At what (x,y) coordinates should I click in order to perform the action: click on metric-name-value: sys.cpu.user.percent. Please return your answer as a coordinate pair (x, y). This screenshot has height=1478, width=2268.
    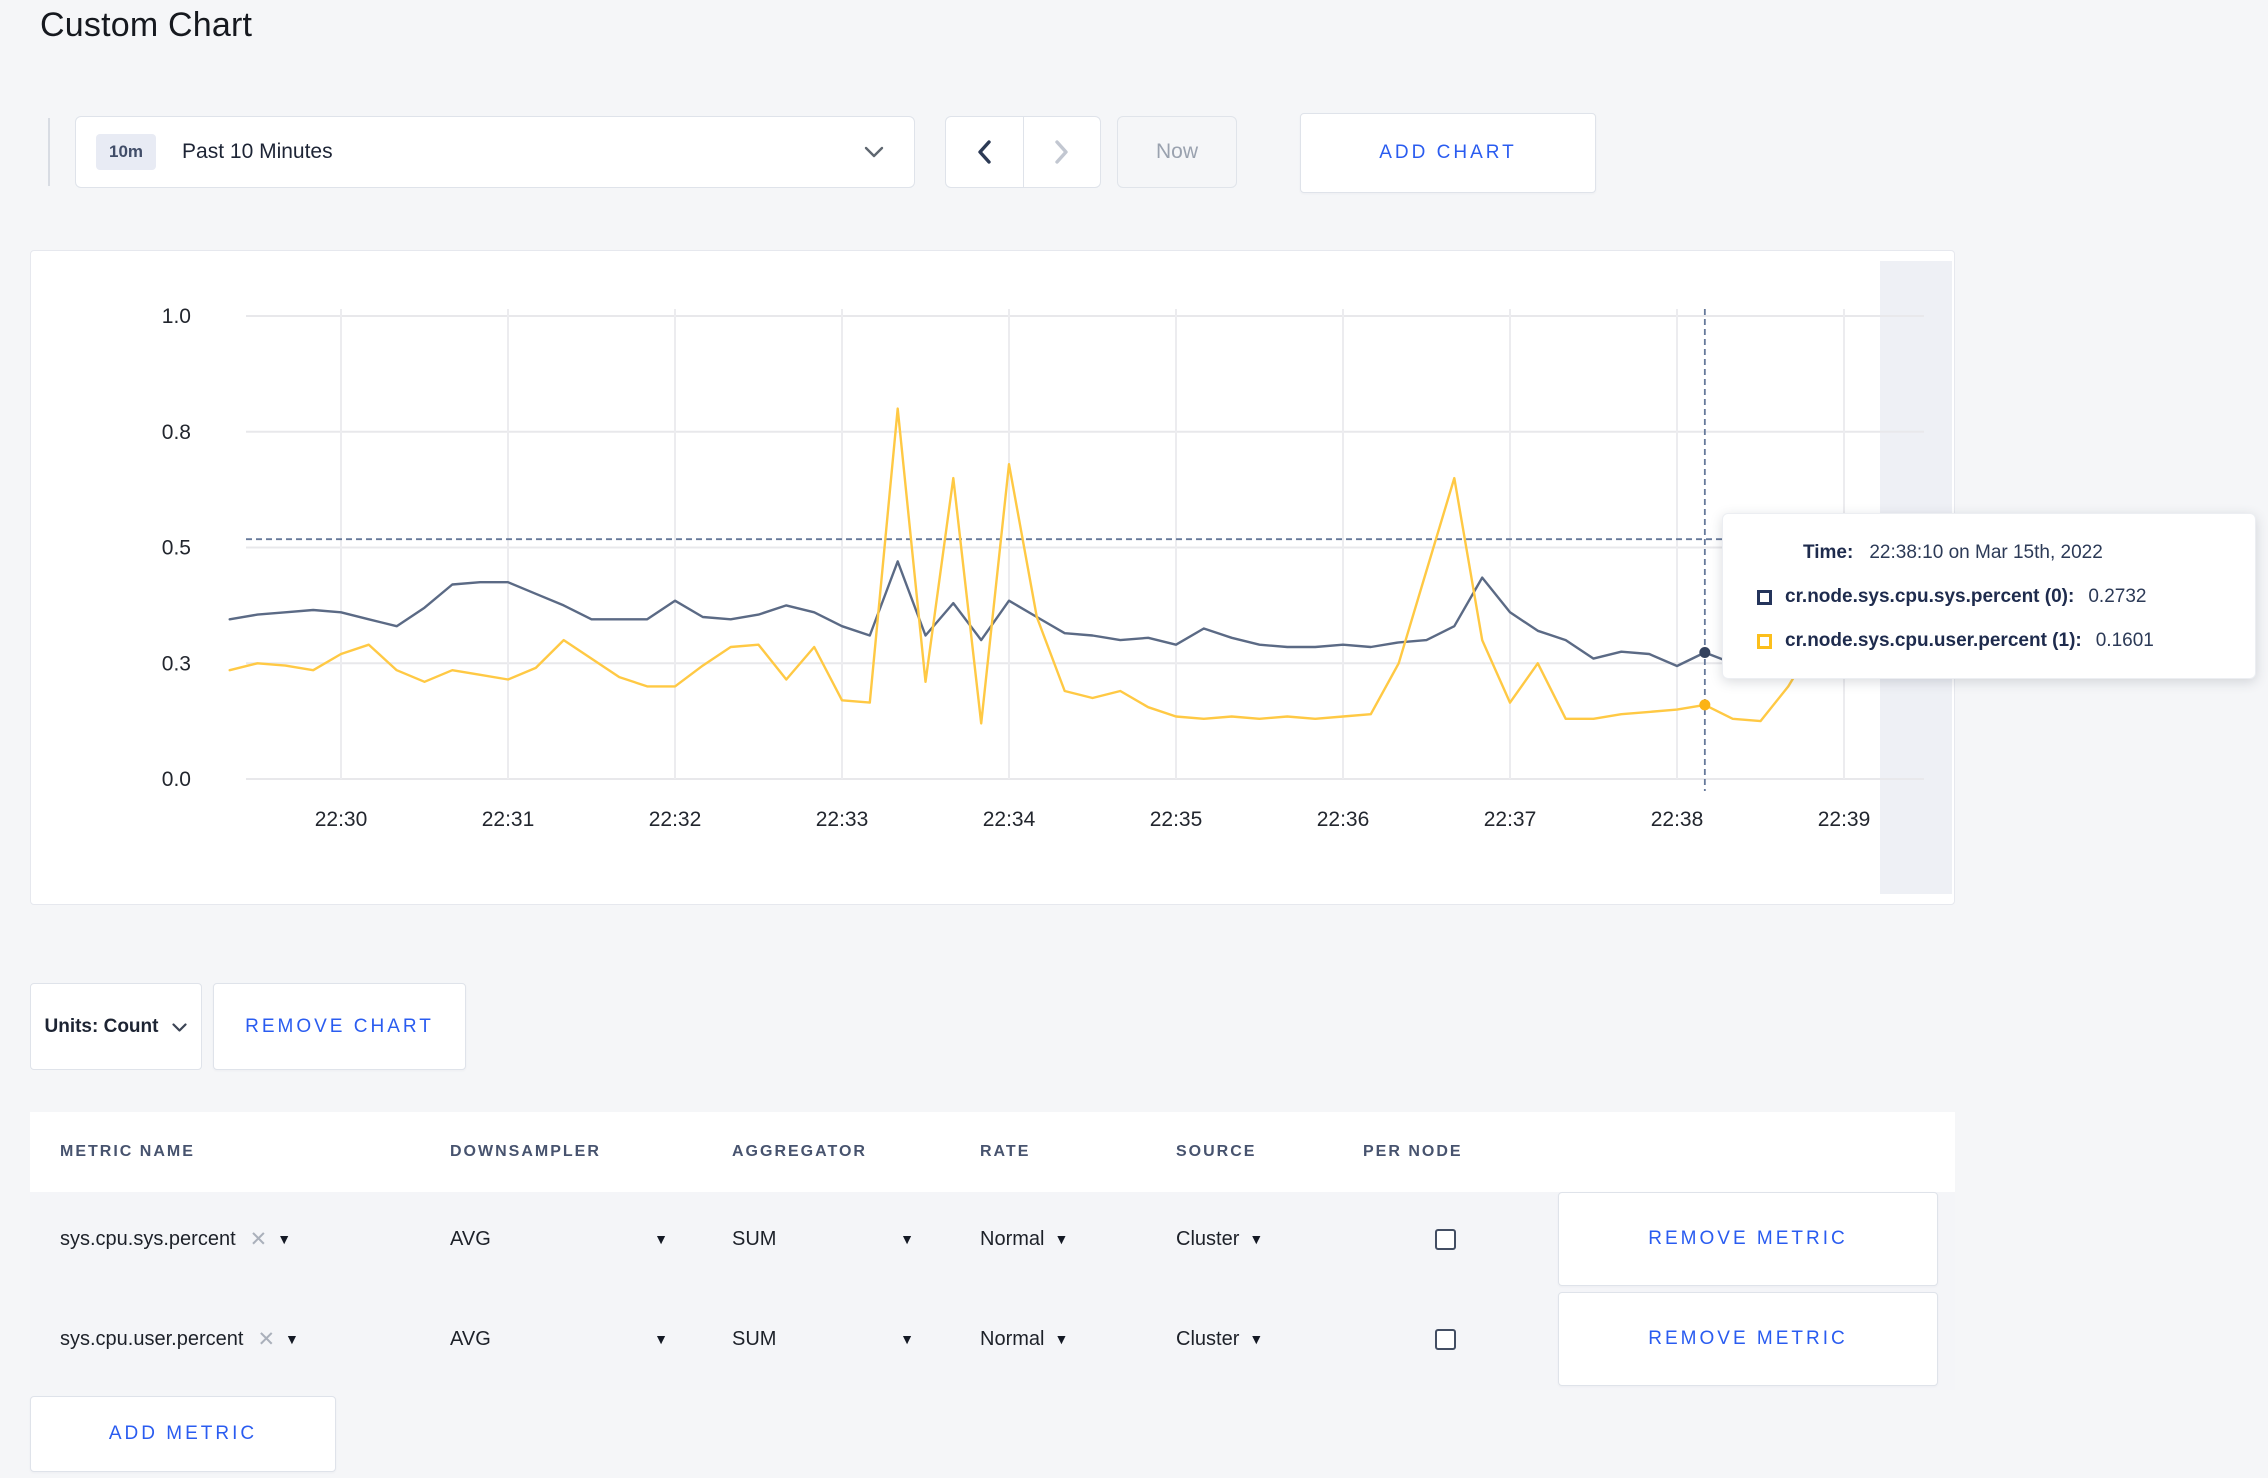
    Looking at the image, I should click on (152, 1338).